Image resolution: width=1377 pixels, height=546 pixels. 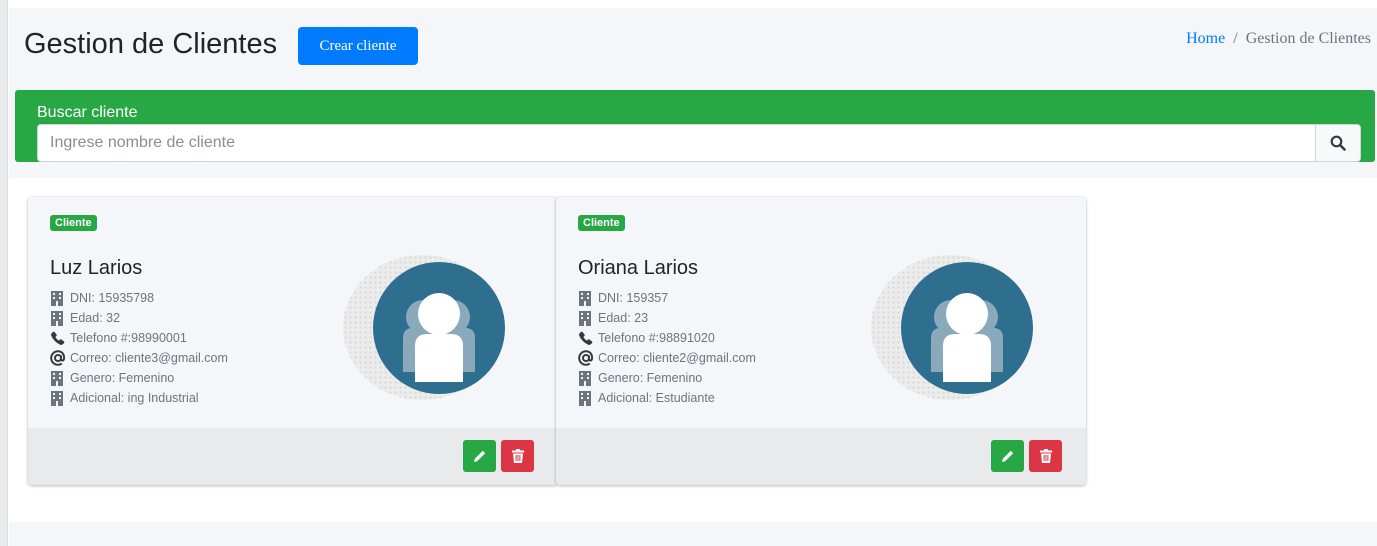 I want to click on client-email-text: Correo: cliente3@gmail.com, so click(x=149, y=358).